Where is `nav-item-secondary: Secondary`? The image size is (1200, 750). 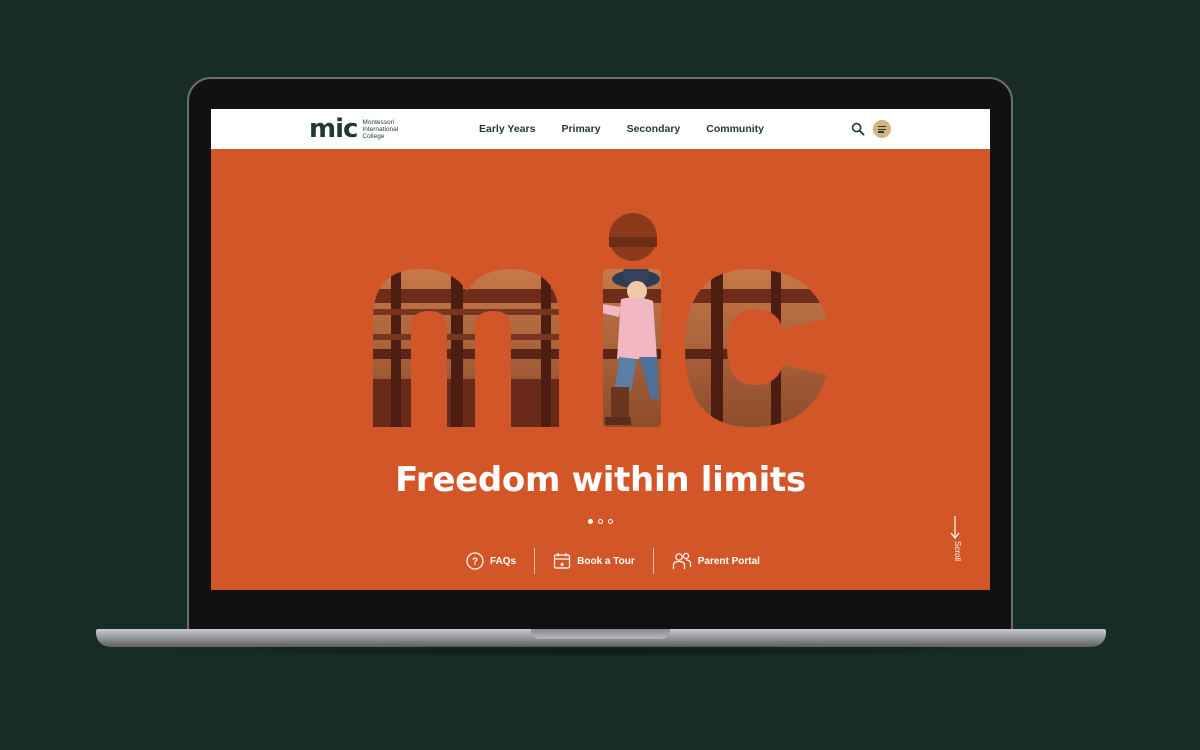
nav-item-secondary: Secondary is located at coordinates (654, 129).